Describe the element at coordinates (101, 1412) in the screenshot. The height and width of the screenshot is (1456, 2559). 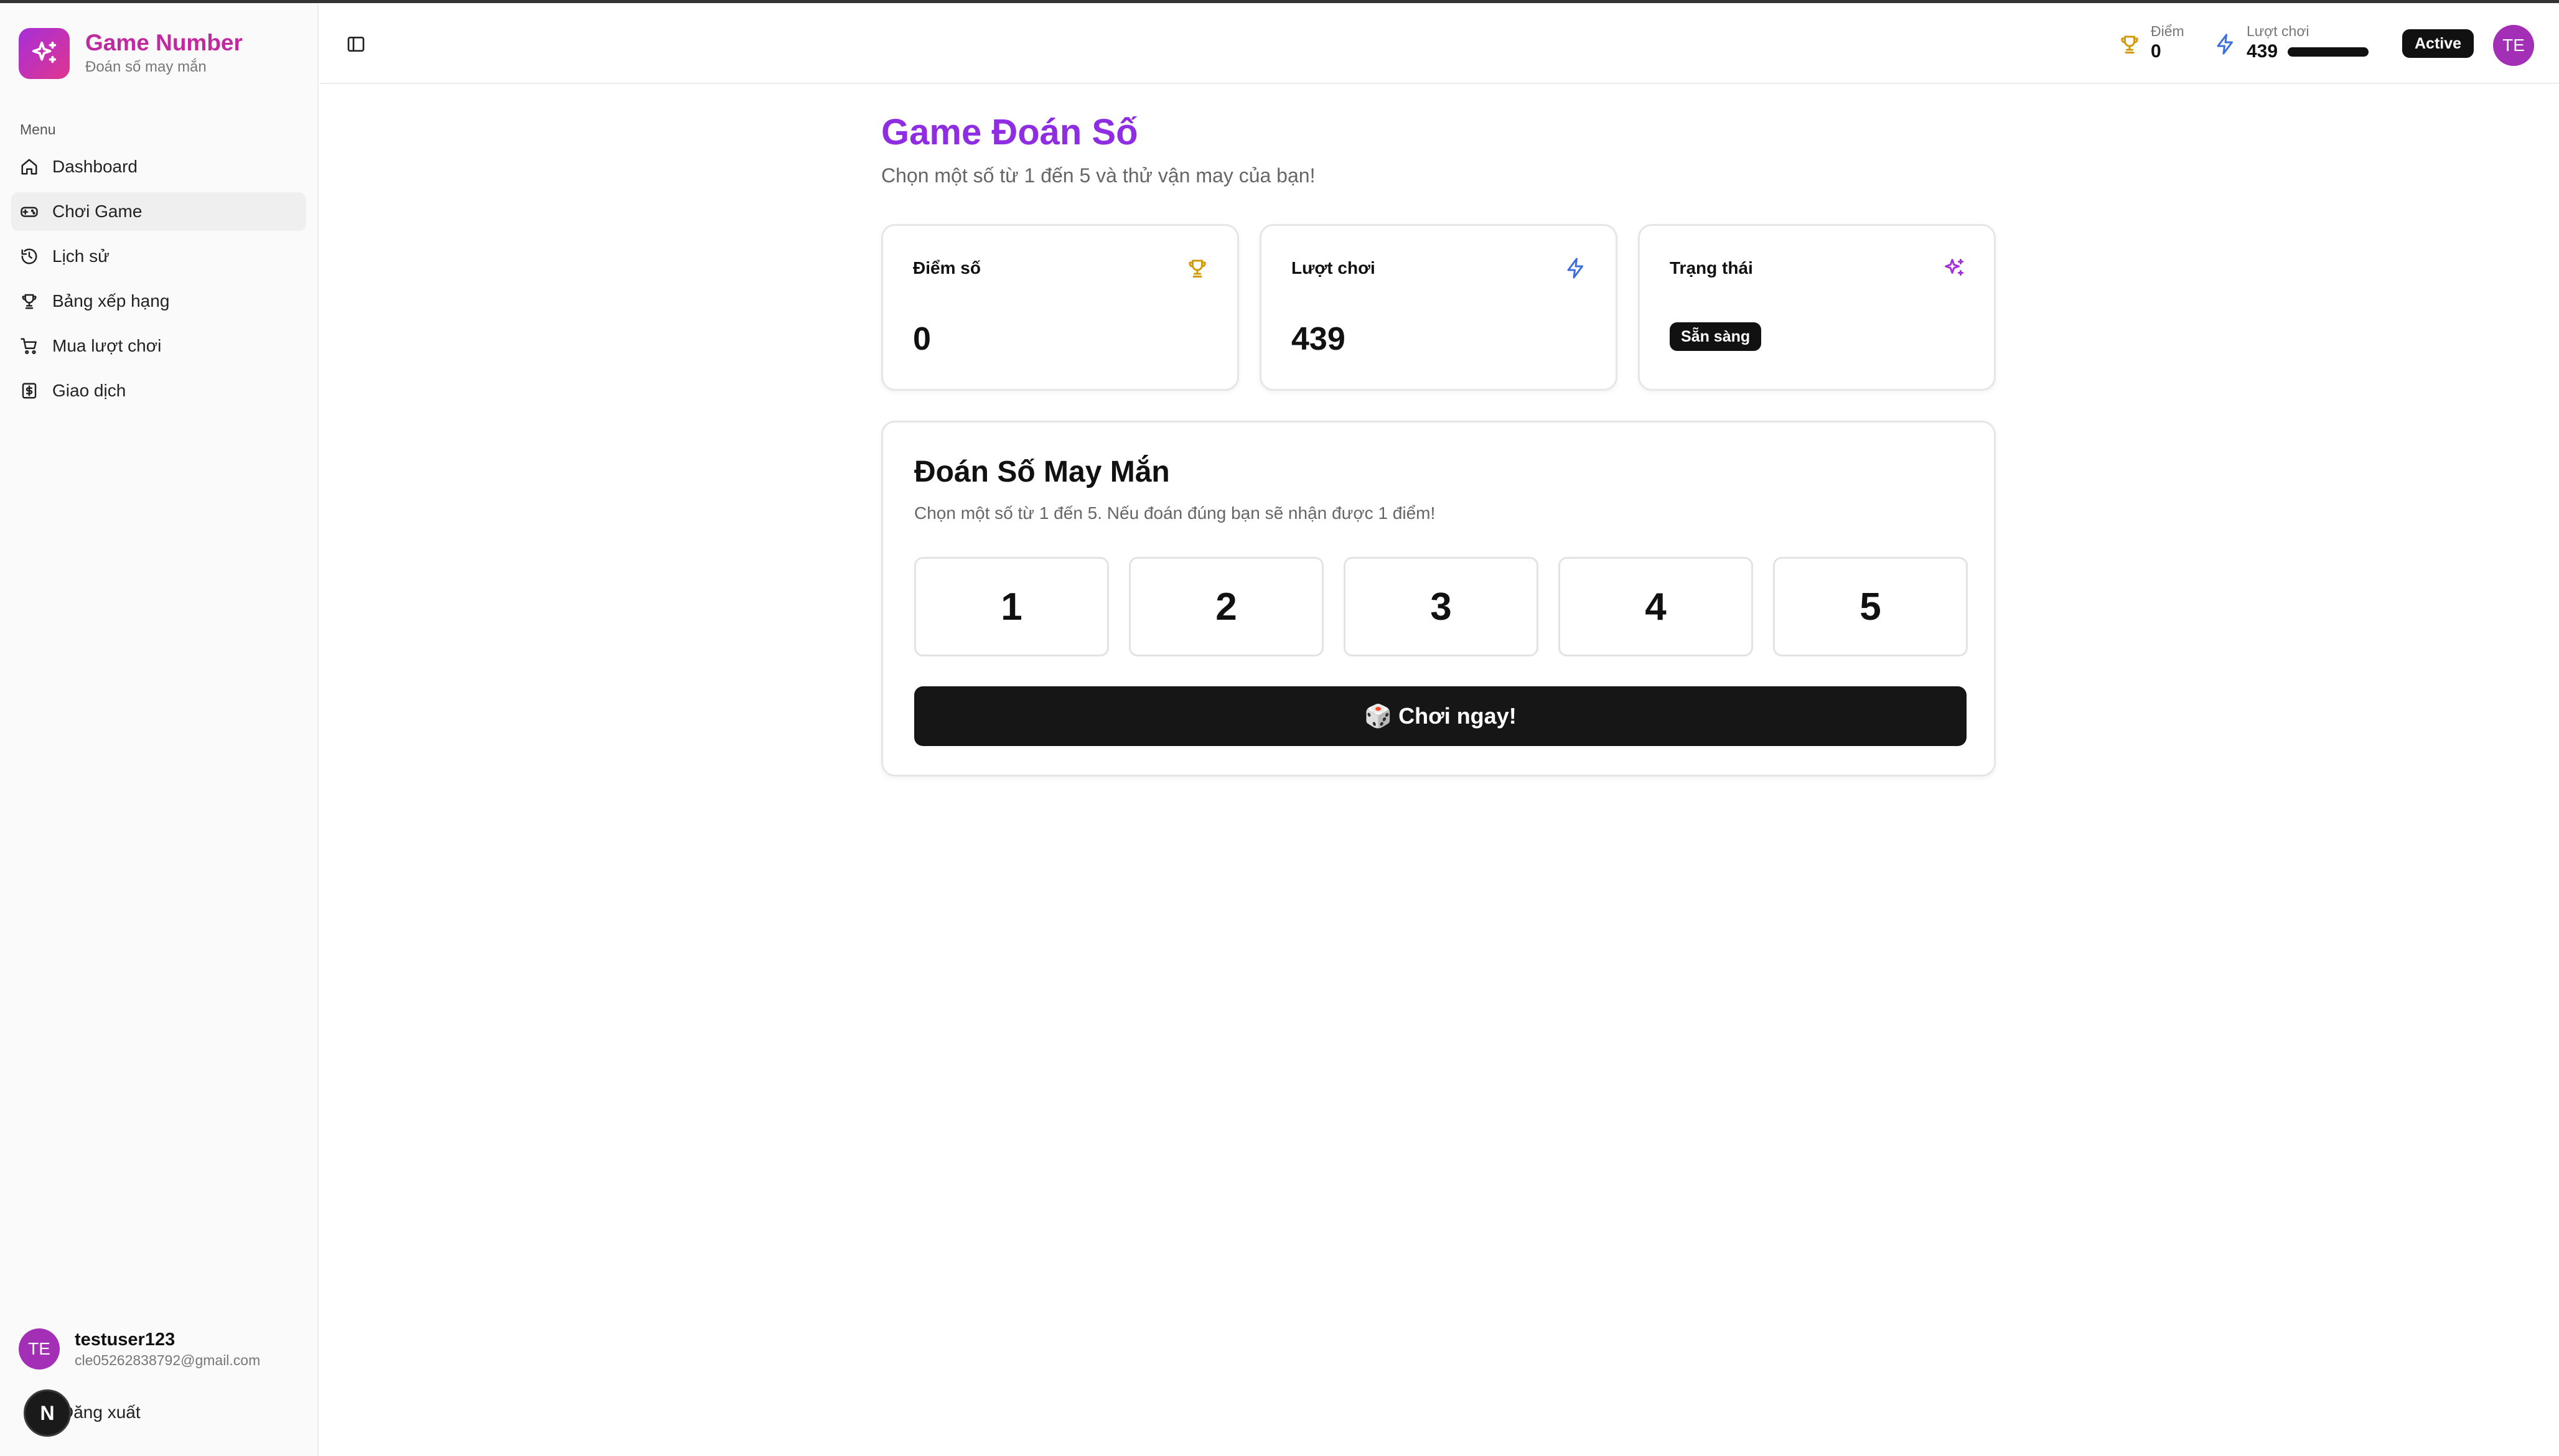
I see `logout-label: Đăng xuất` at that location.